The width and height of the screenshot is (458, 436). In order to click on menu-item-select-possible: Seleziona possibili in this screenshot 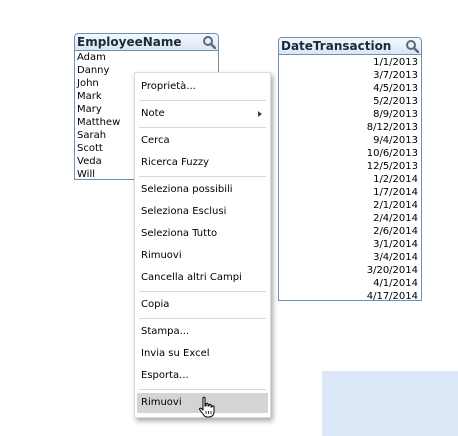, I will do `click(202, 190)`.